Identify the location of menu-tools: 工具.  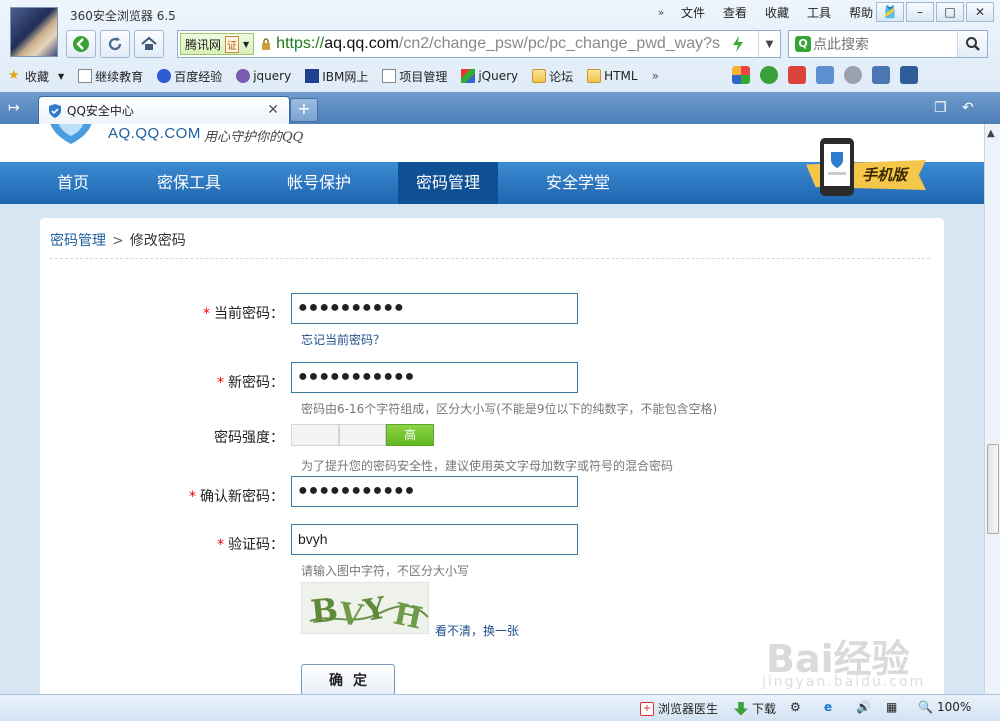
(819, 13).